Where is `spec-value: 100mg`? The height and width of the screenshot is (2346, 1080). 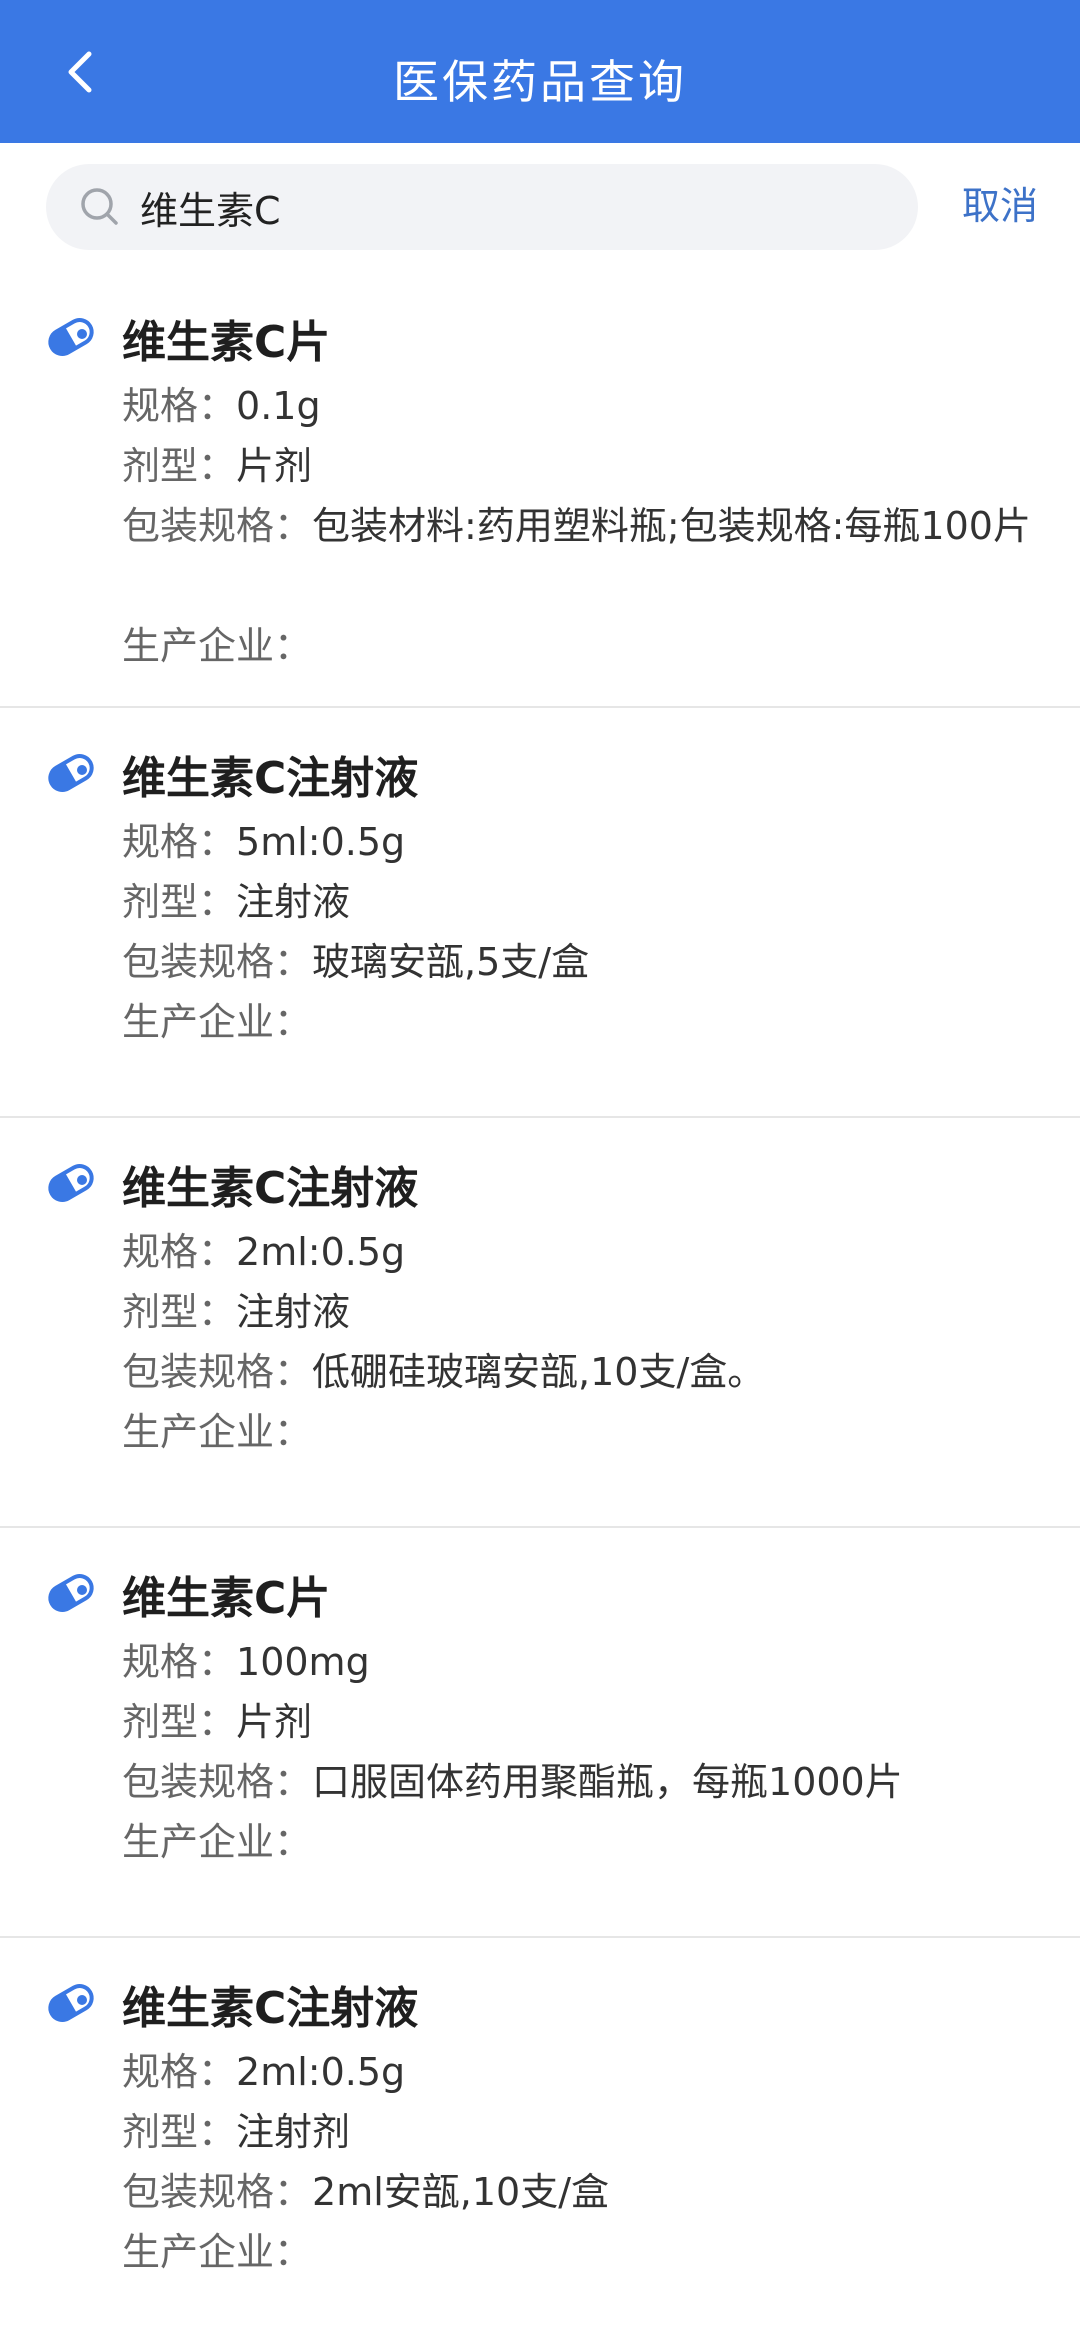
spec-value: 100mg is located at coordinates (303, 1662).